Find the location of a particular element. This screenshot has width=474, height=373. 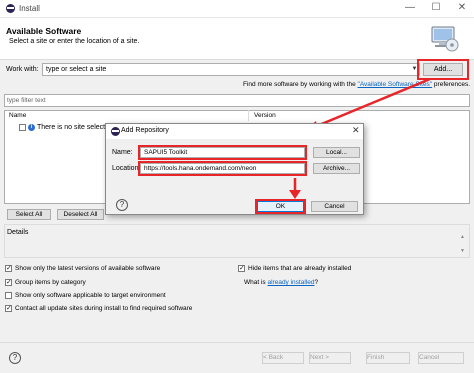

close-button: ✕ is located at coordinates (462, 8).